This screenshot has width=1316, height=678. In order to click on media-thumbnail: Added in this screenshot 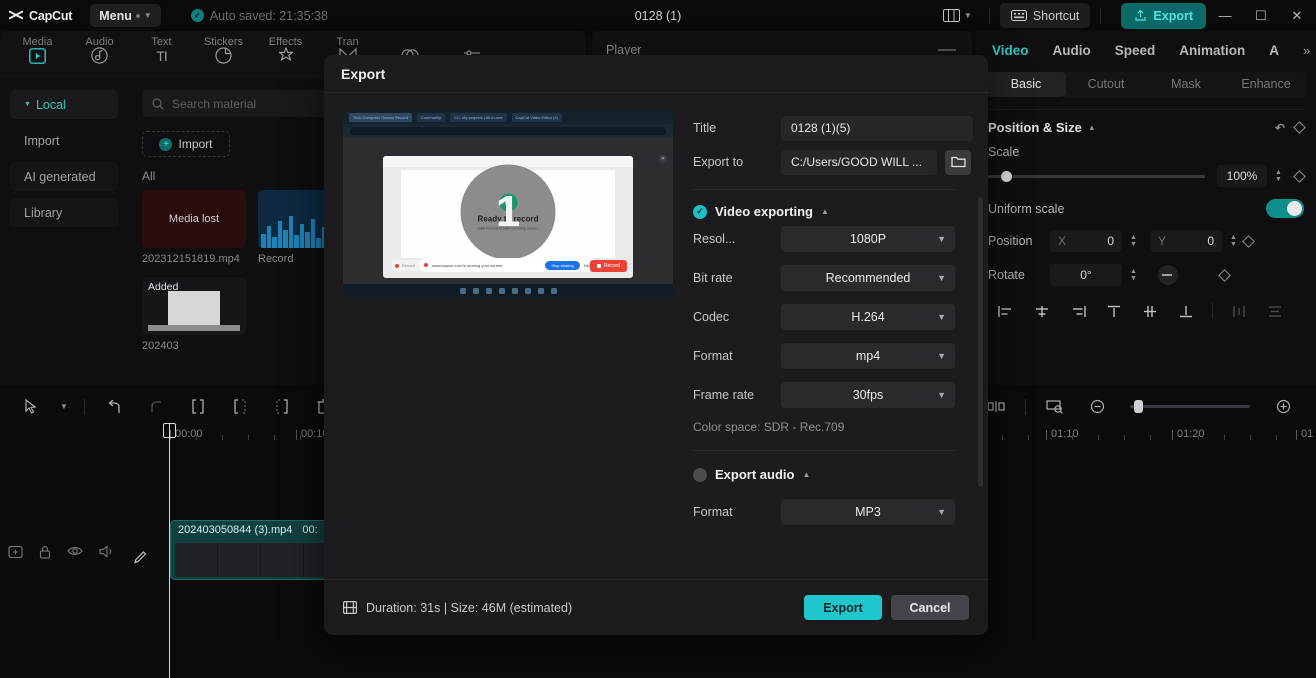, I will do `click(194, 306)`.